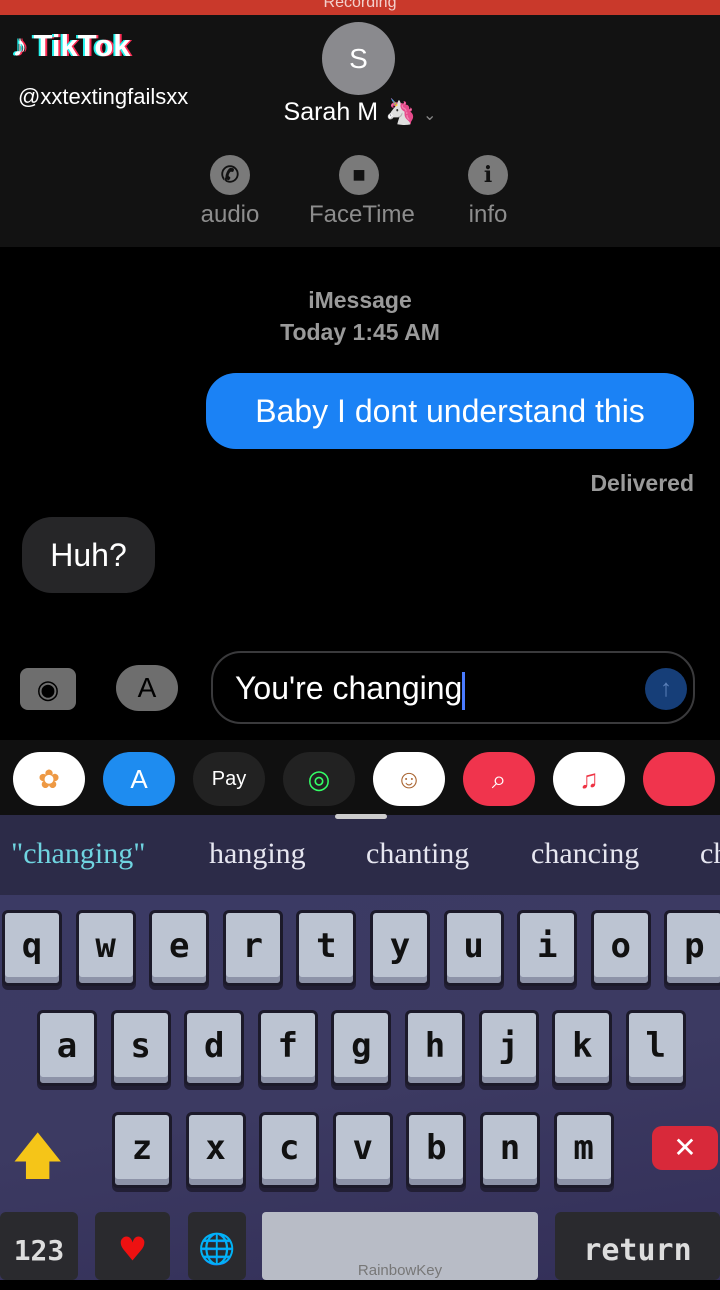 The image size is (720, 1290). What do you see at coordinates (48, 689) in the screenshot?
I see `camera-icon: ◉` at bounding box center [48, 689].